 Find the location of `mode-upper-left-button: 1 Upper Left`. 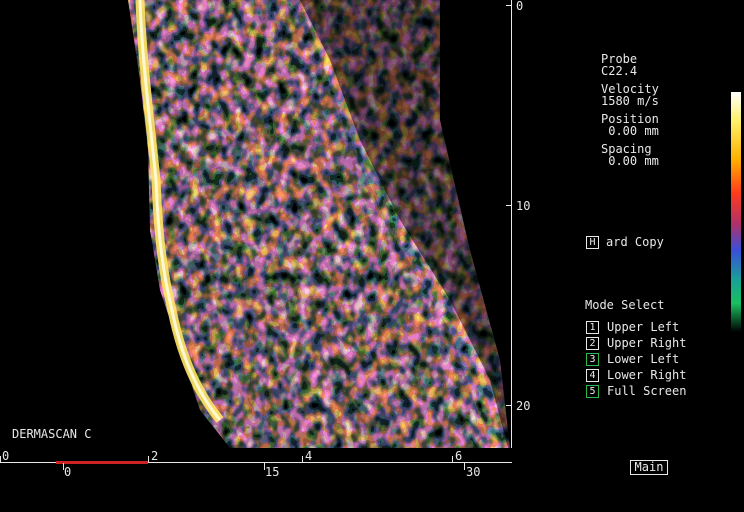

mode-upper-left-button: 1 Upper Left is located at coordinates (646, 328).